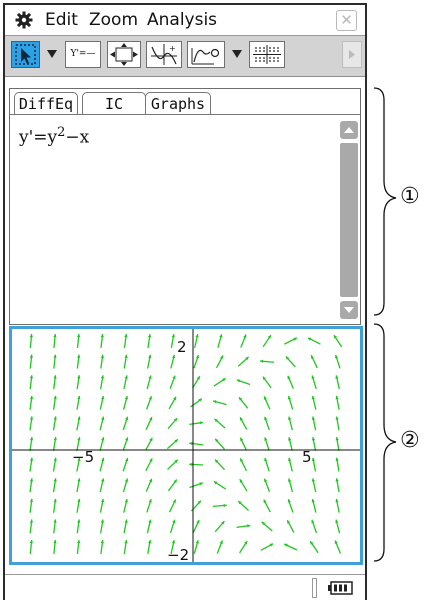 The width and height of the screenshot is (431, 604). I want to click on zoom-fit-button, so click(124, 54).